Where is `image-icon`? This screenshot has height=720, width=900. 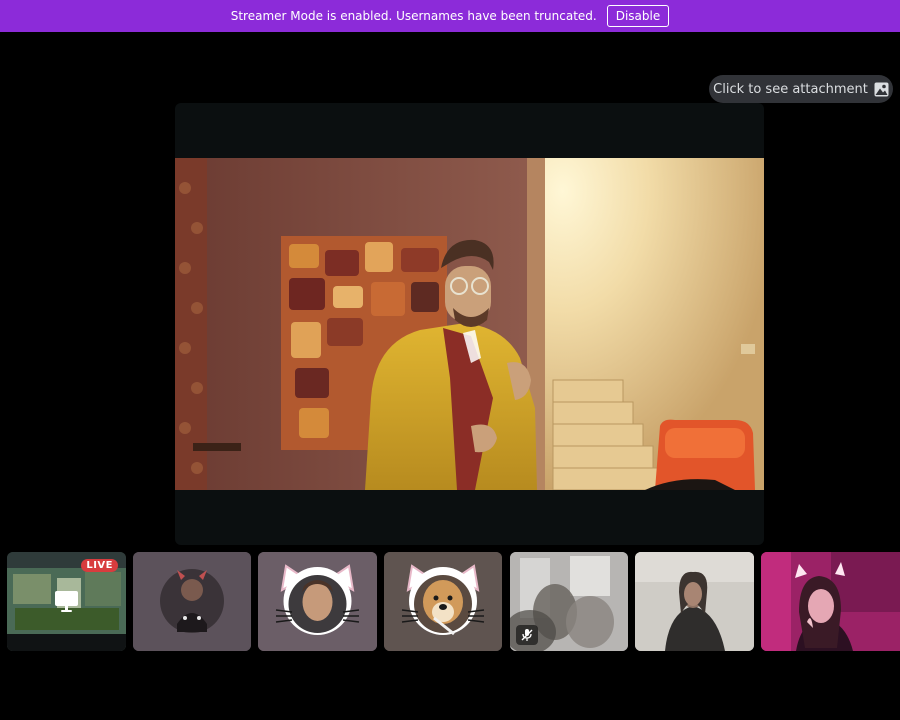
image-icon is located at coordinates (881, 89).